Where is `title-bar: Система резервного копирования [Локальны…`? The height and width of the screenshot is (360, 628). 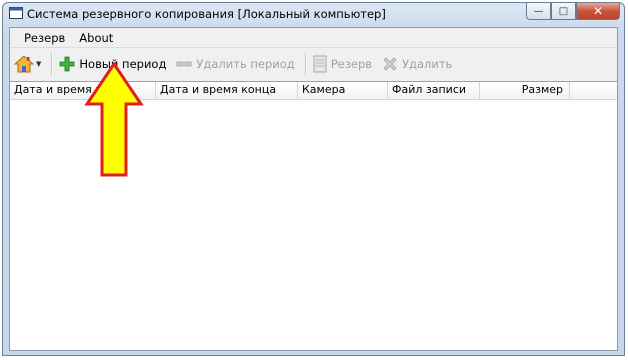
title-bar: Система резервного копирования [Локальны… is located at coordinates (313, 14).